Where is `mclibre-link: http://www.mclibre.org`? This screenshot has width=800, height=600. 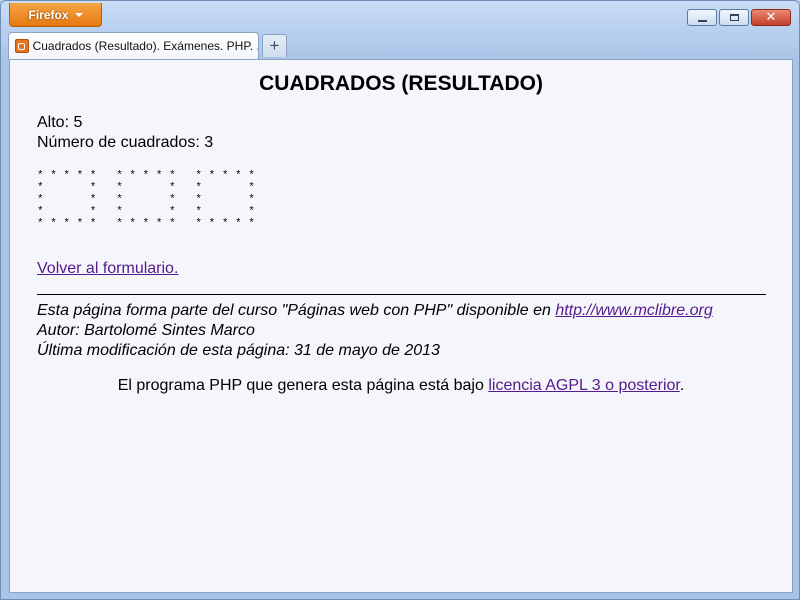
mclibre-link: http://www.mclibre.org is located at coordinates (633, 310).